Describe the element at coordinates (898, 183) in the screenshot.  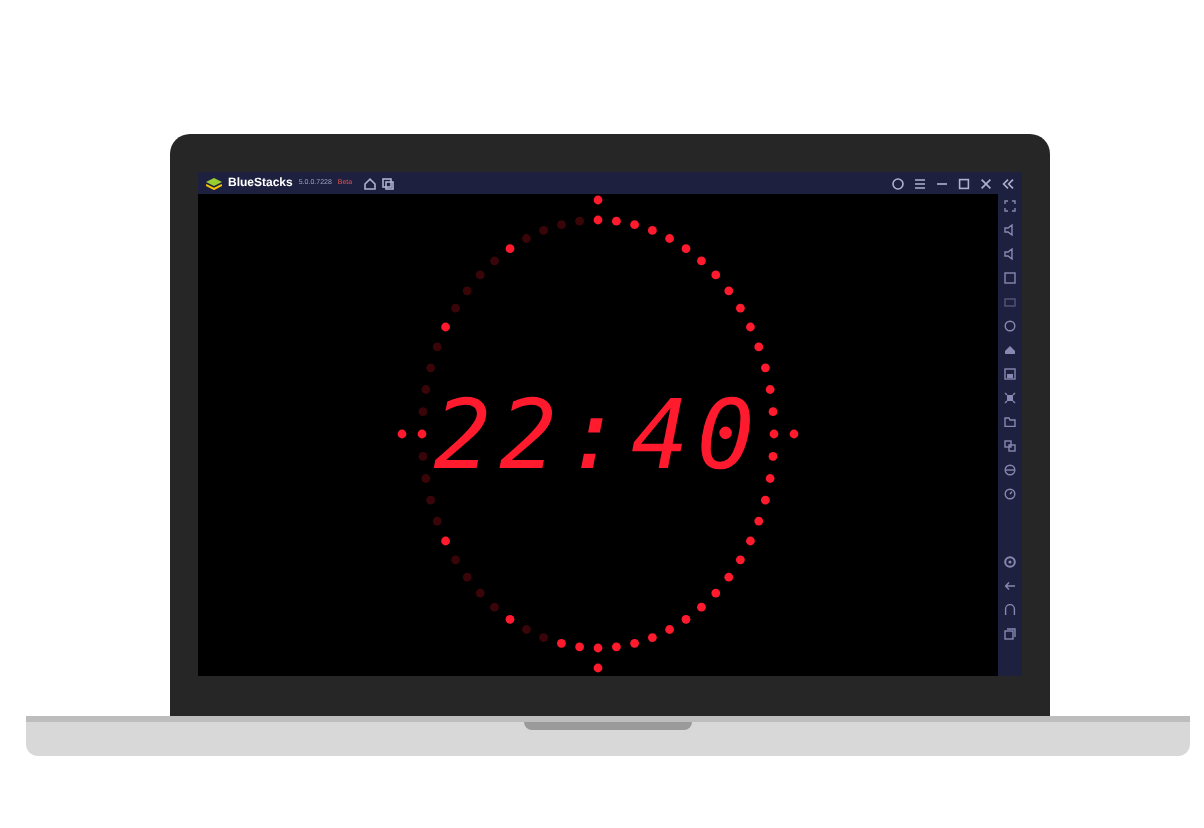
I see `help-icon` at that location.